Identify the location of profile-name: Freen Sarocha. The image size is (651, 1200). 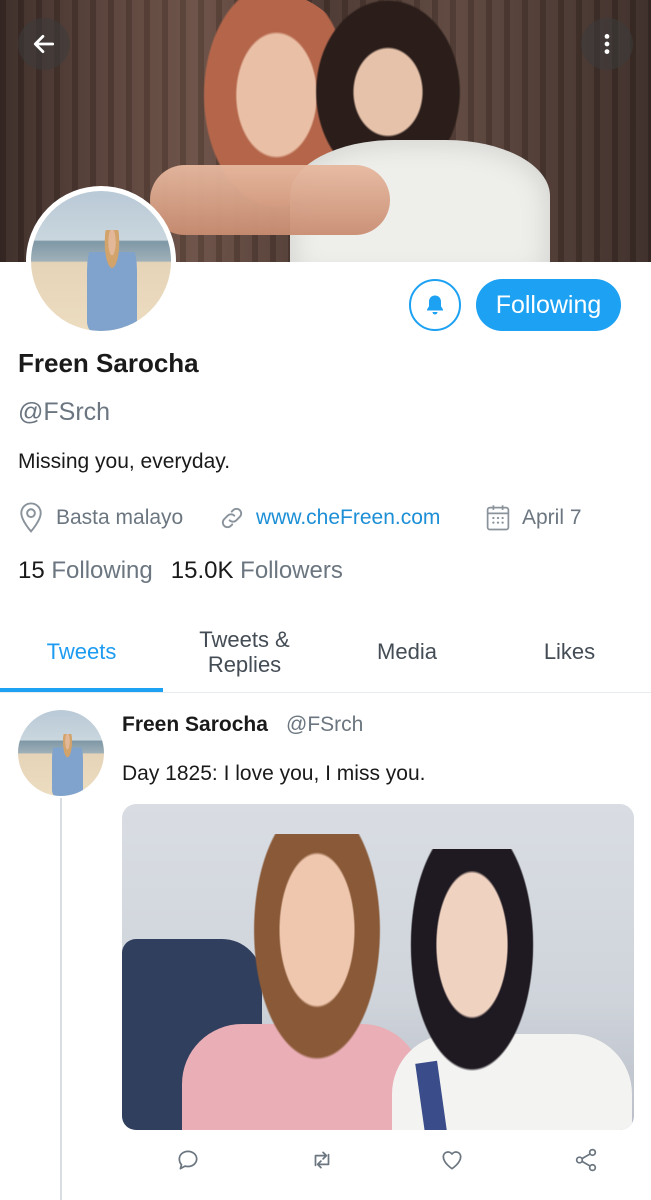
(108, 363).